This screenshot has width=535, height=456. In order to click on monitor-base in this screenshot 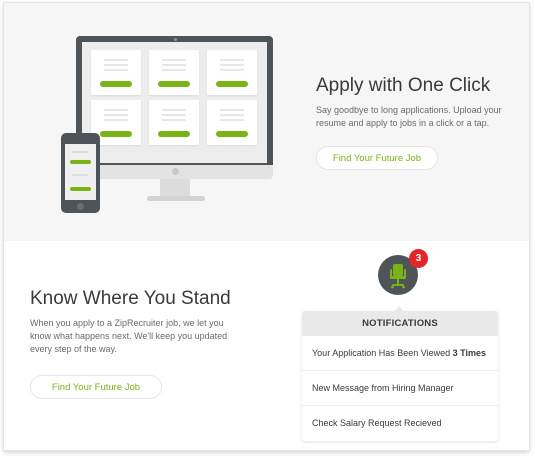, I will do `click(176, 198)`.